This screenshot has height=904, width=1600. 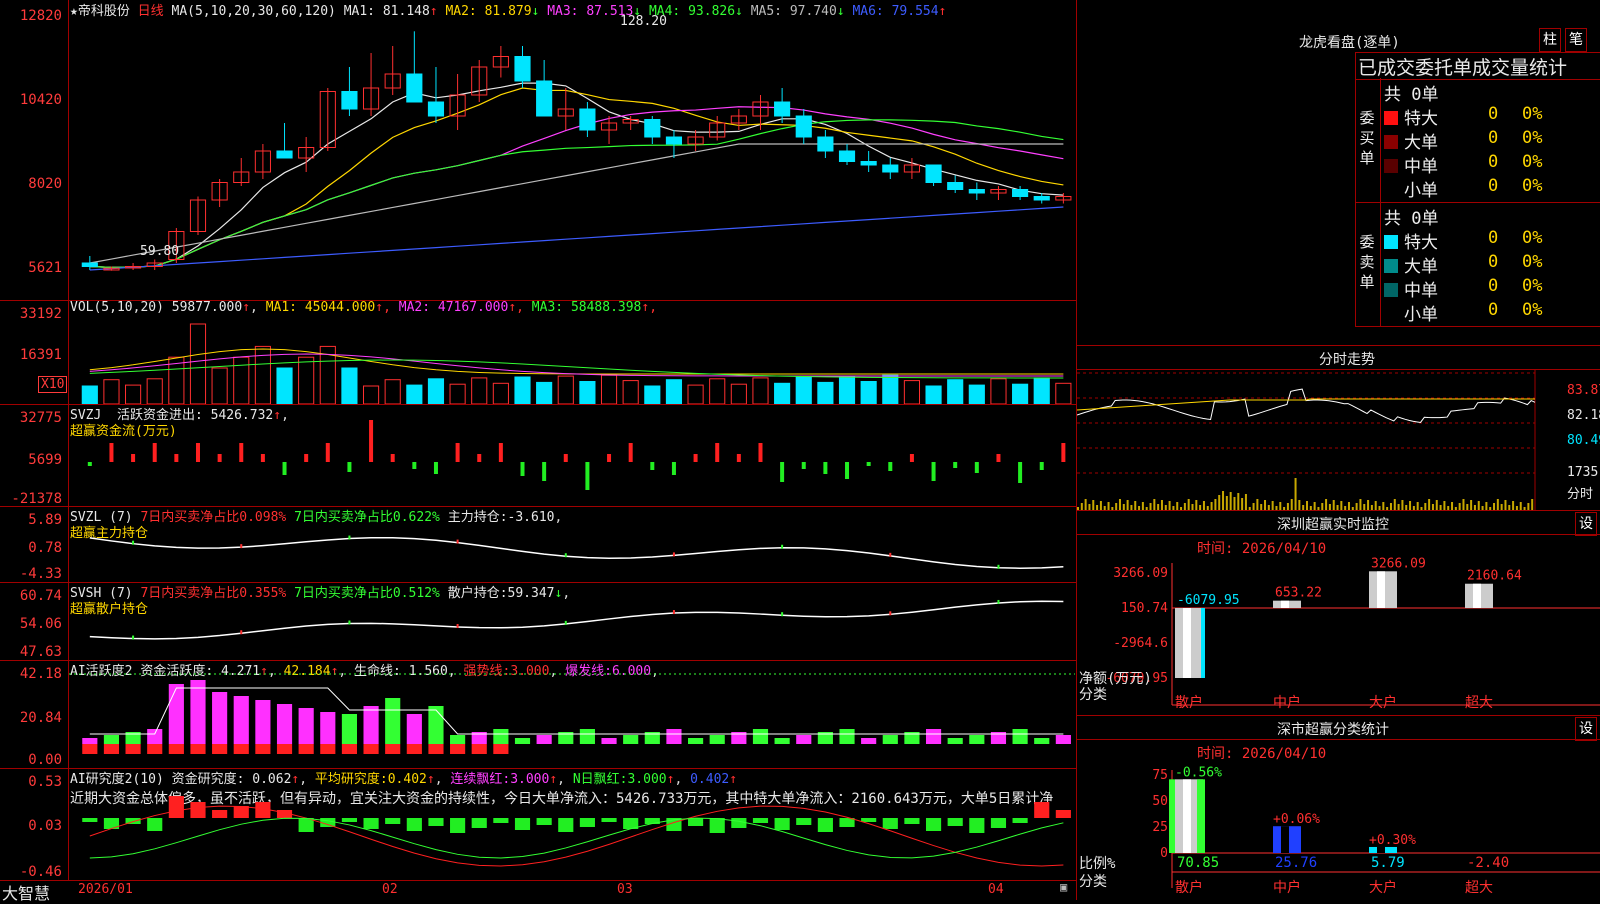 What do you see at coordinates (576, 620) in the screenshot?
I see `holding-line` at bounding box center [576, 620].